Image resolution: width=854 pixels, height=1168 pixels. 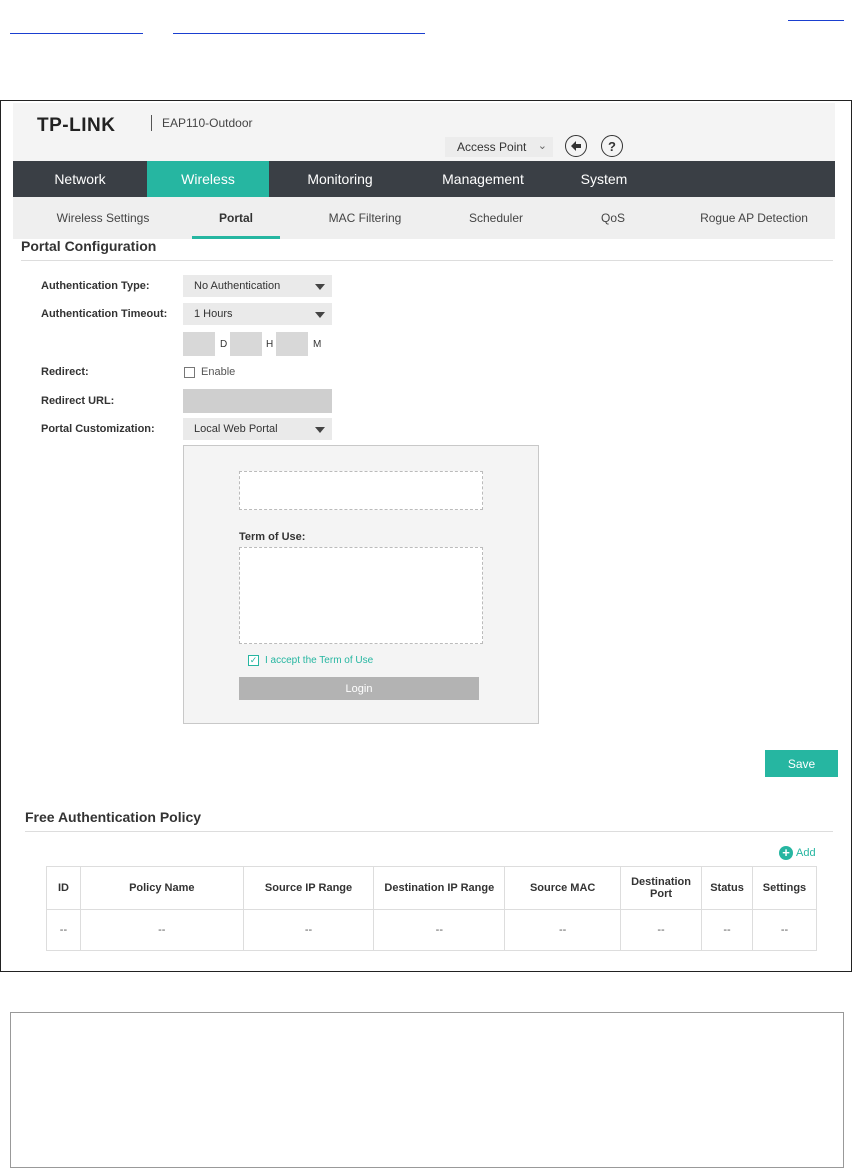 I want to click on tab-wireless: Wireless, so click(x=208, y=179).